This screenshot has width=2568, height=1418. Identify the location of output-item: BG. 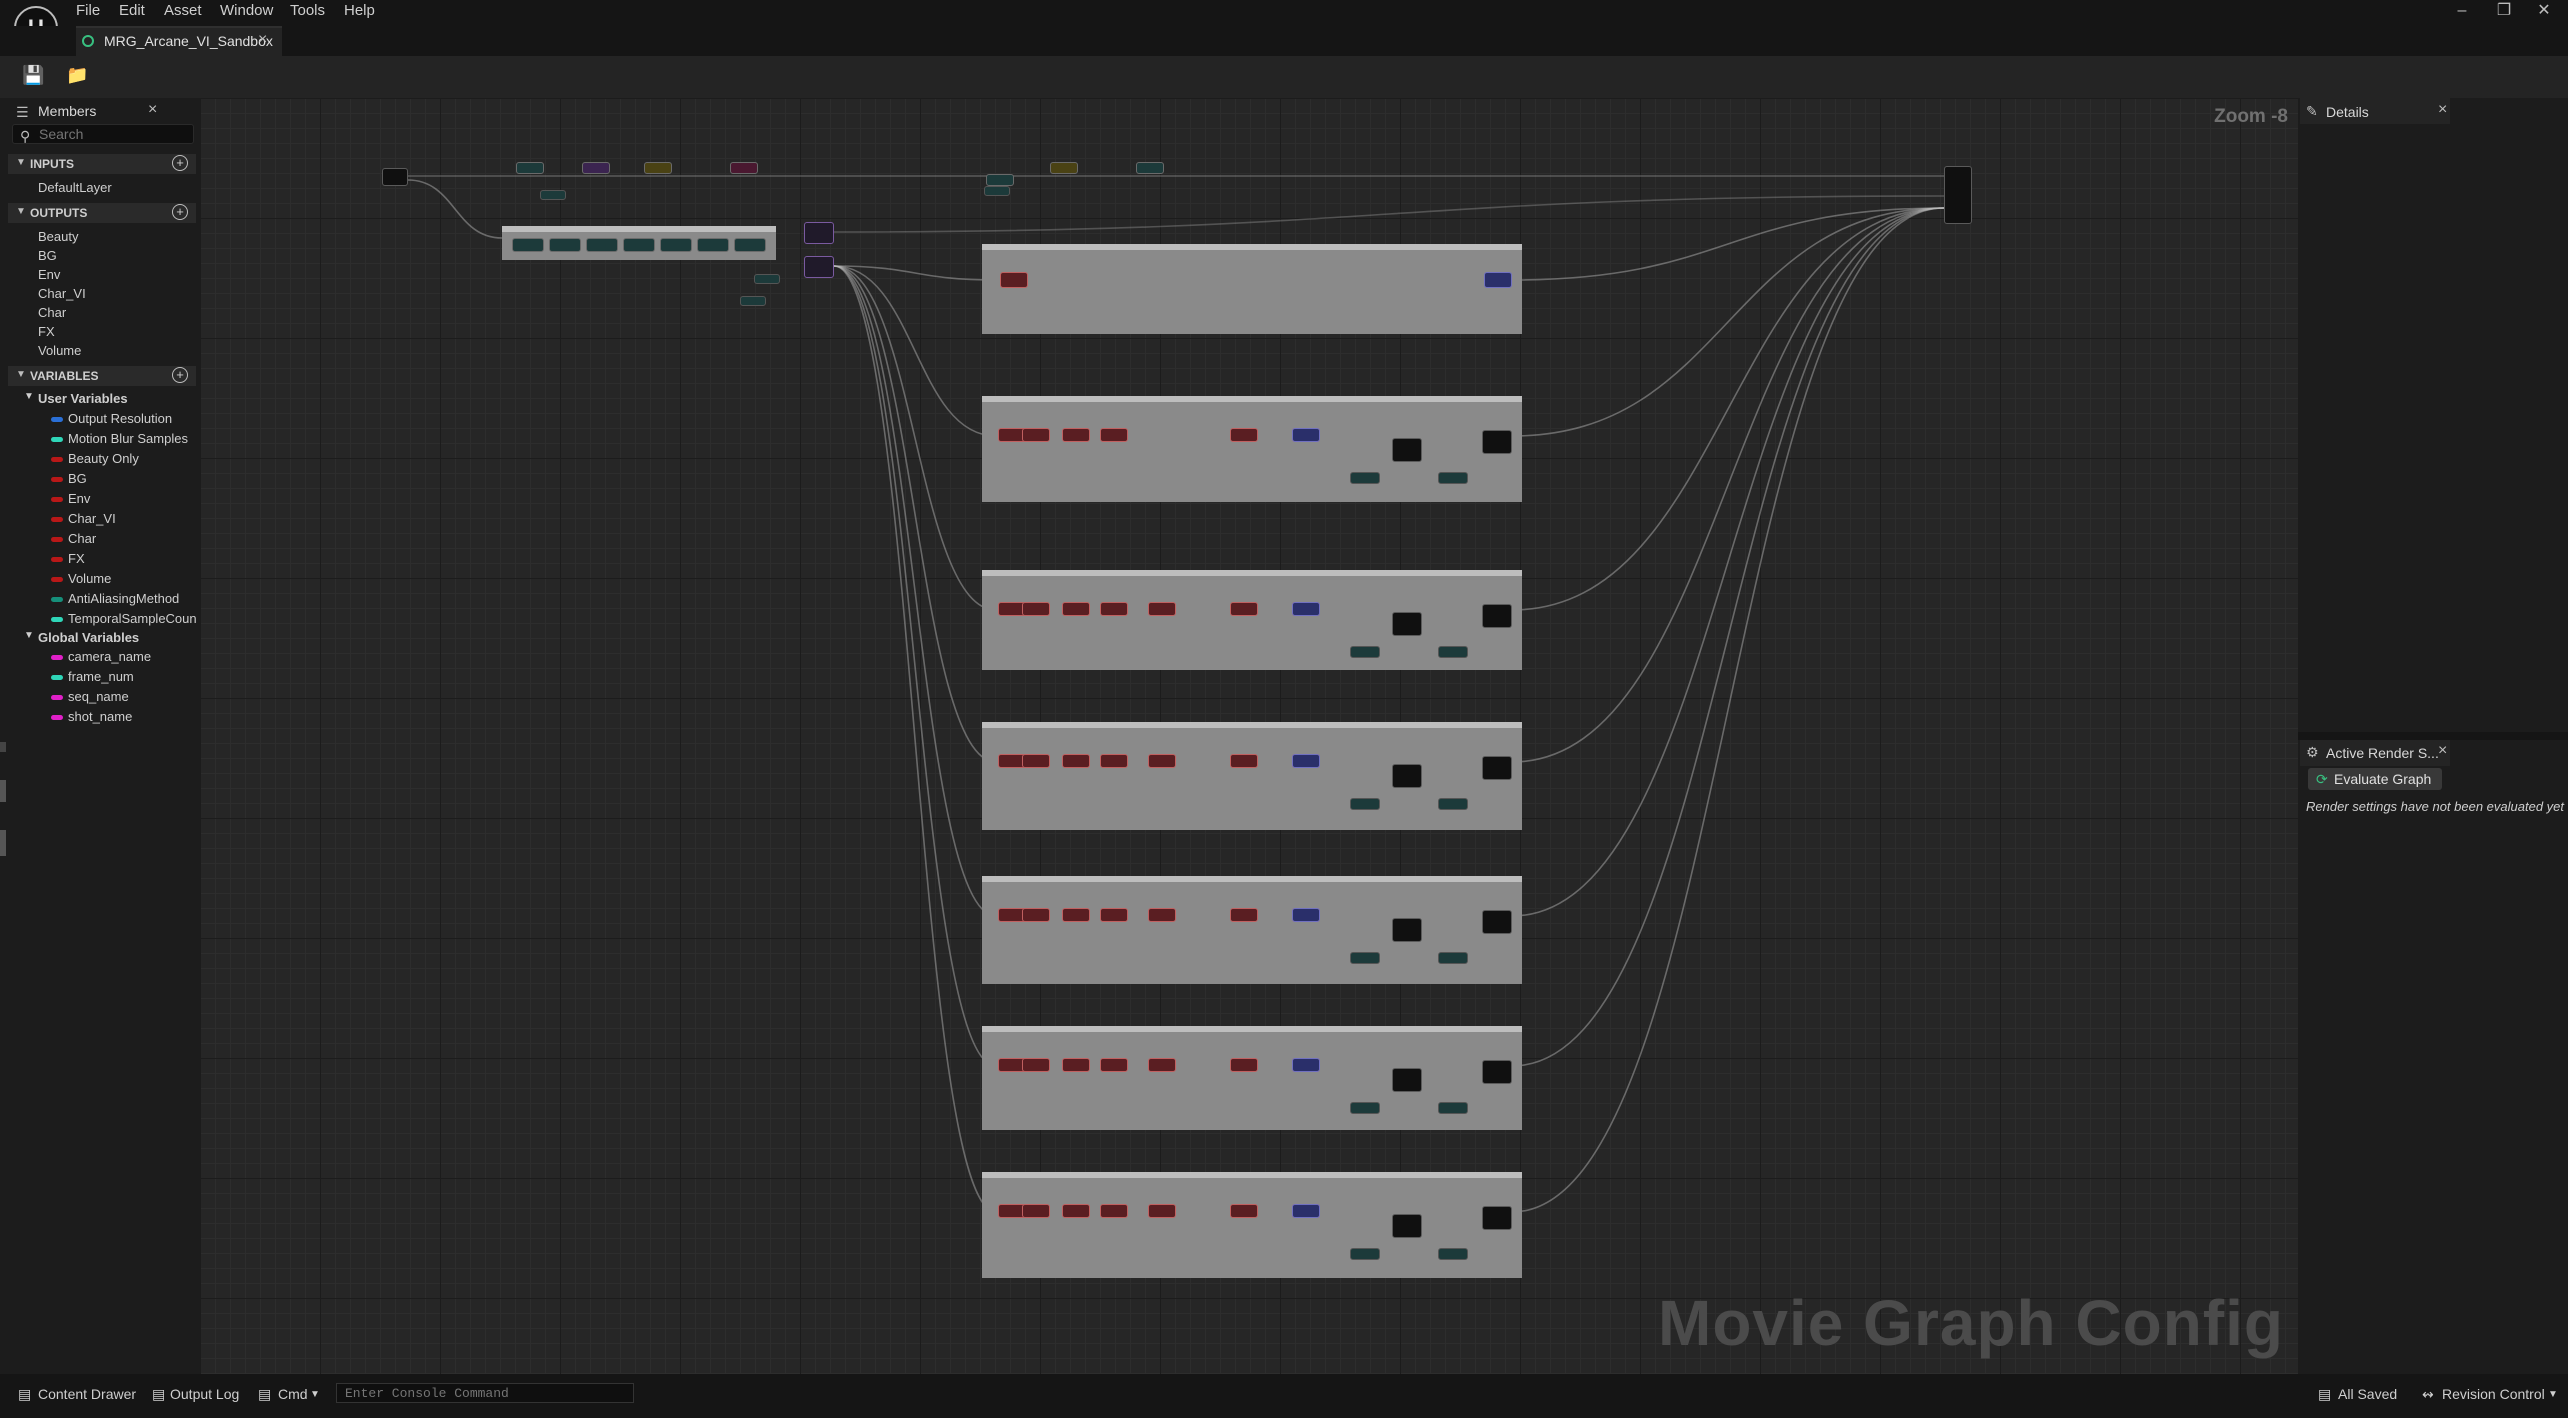
(47, 256).